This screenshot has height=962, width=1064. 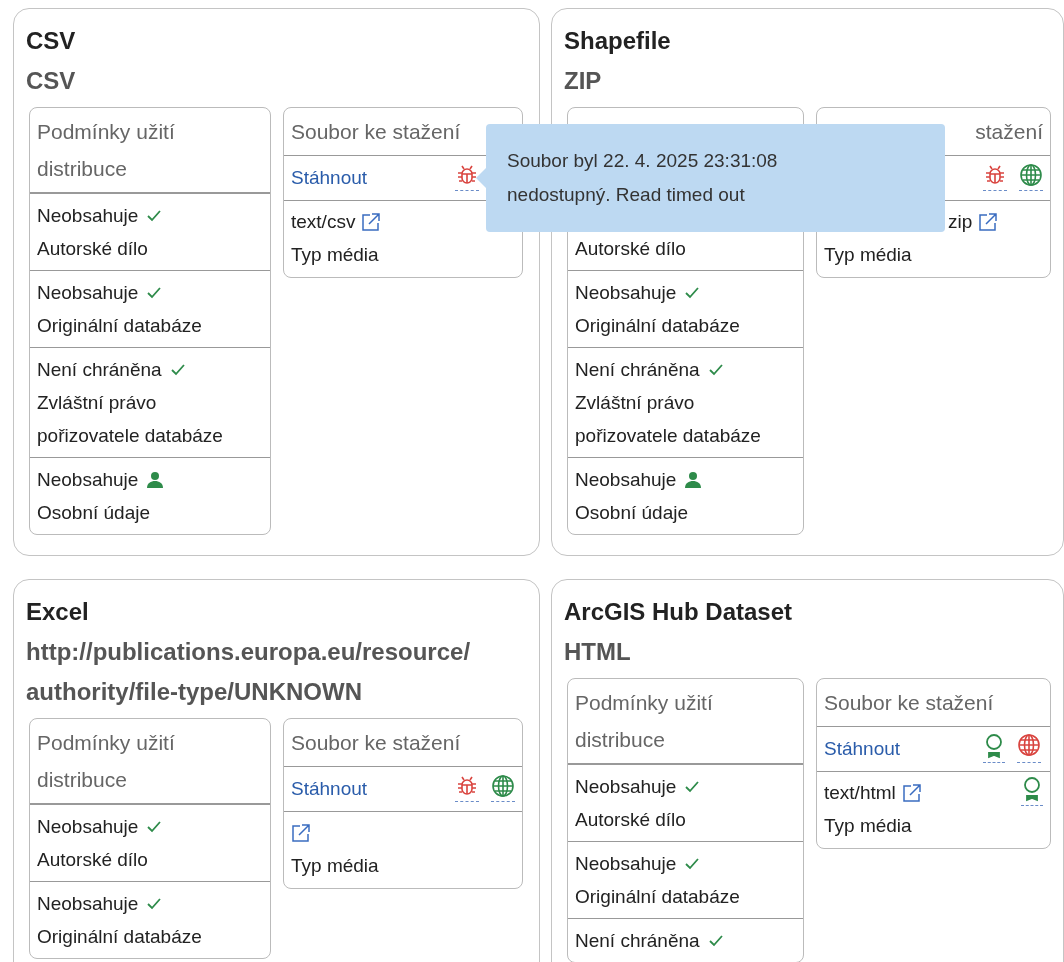 What do you see at coordinates (860, 793) in the screenshot?
I see `media-type: text/html` at bounding box center [860, 793].